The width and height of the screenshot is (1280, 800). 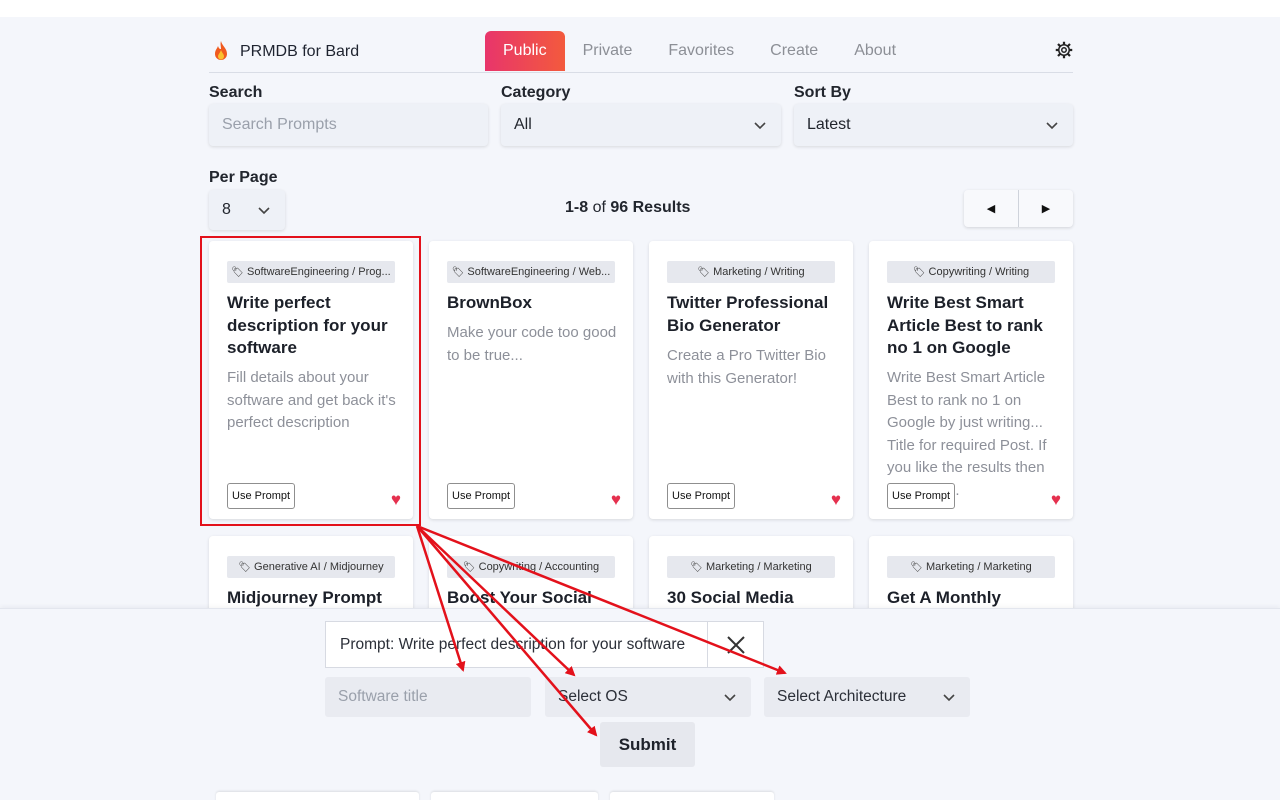 I want to click on os-placeholder: Select OS, so click(x=593, y=696).